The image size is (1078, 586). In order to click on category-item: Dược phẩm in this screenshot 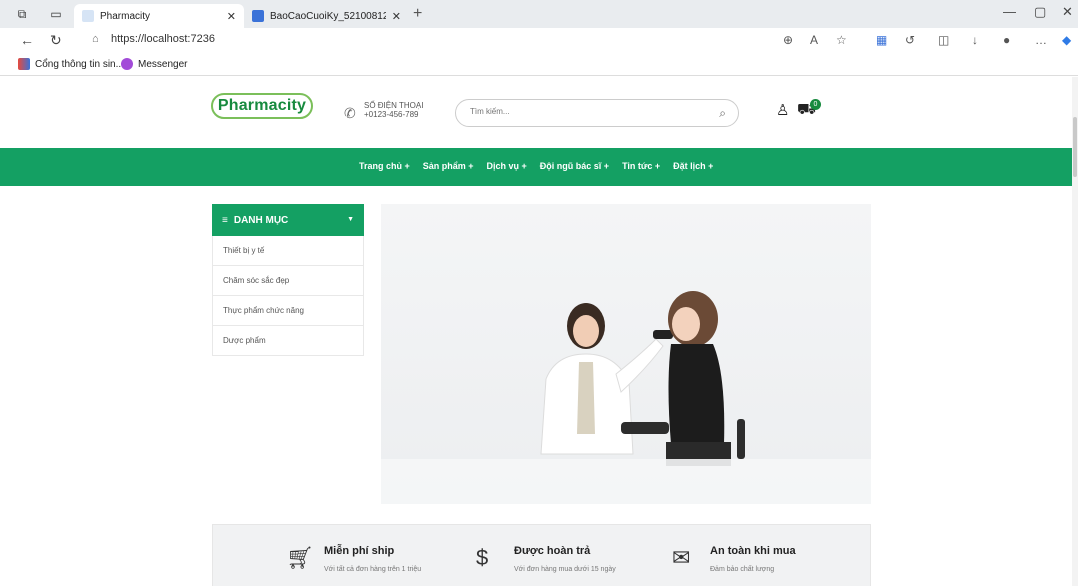, I will do `click(288, 341)`.